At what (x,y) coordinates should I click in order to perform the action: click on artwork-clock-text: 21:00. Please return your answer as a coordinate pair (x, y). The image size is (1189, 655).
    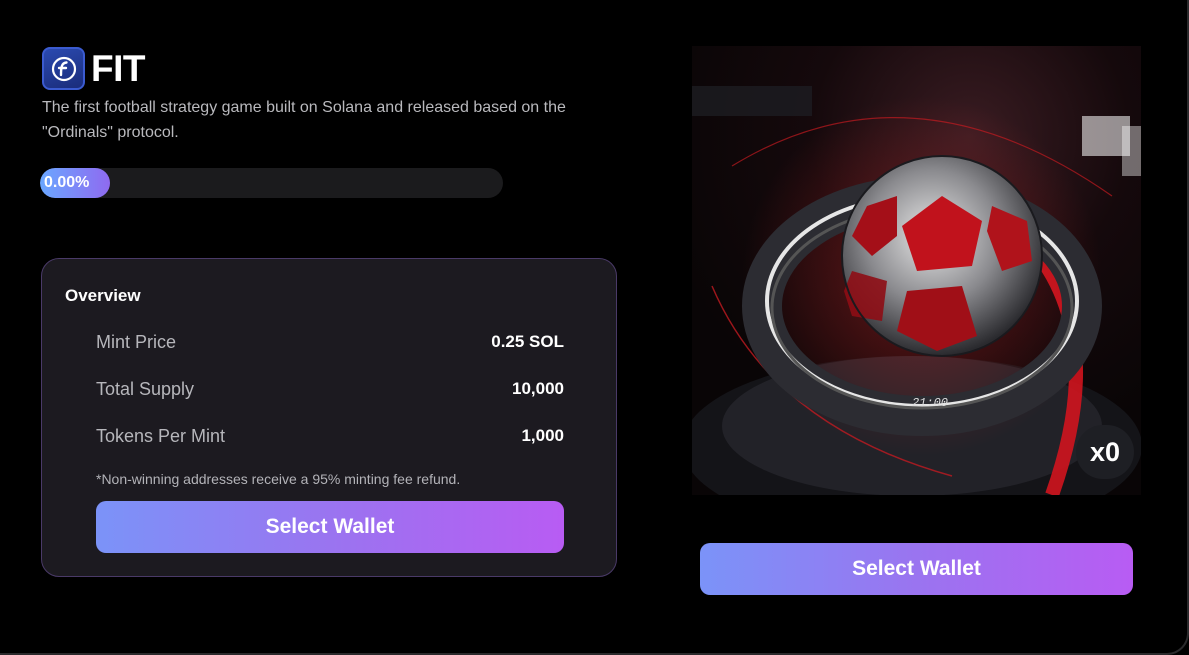
    Looking at the image, I should click on (930, 403).